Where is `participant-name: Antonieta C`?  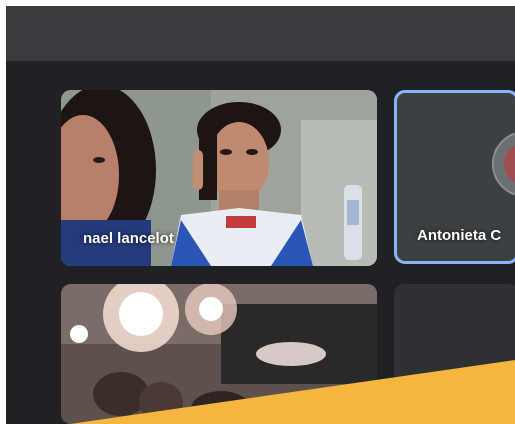 participant-name: Antonieta C is located at coordinates (459, 235).